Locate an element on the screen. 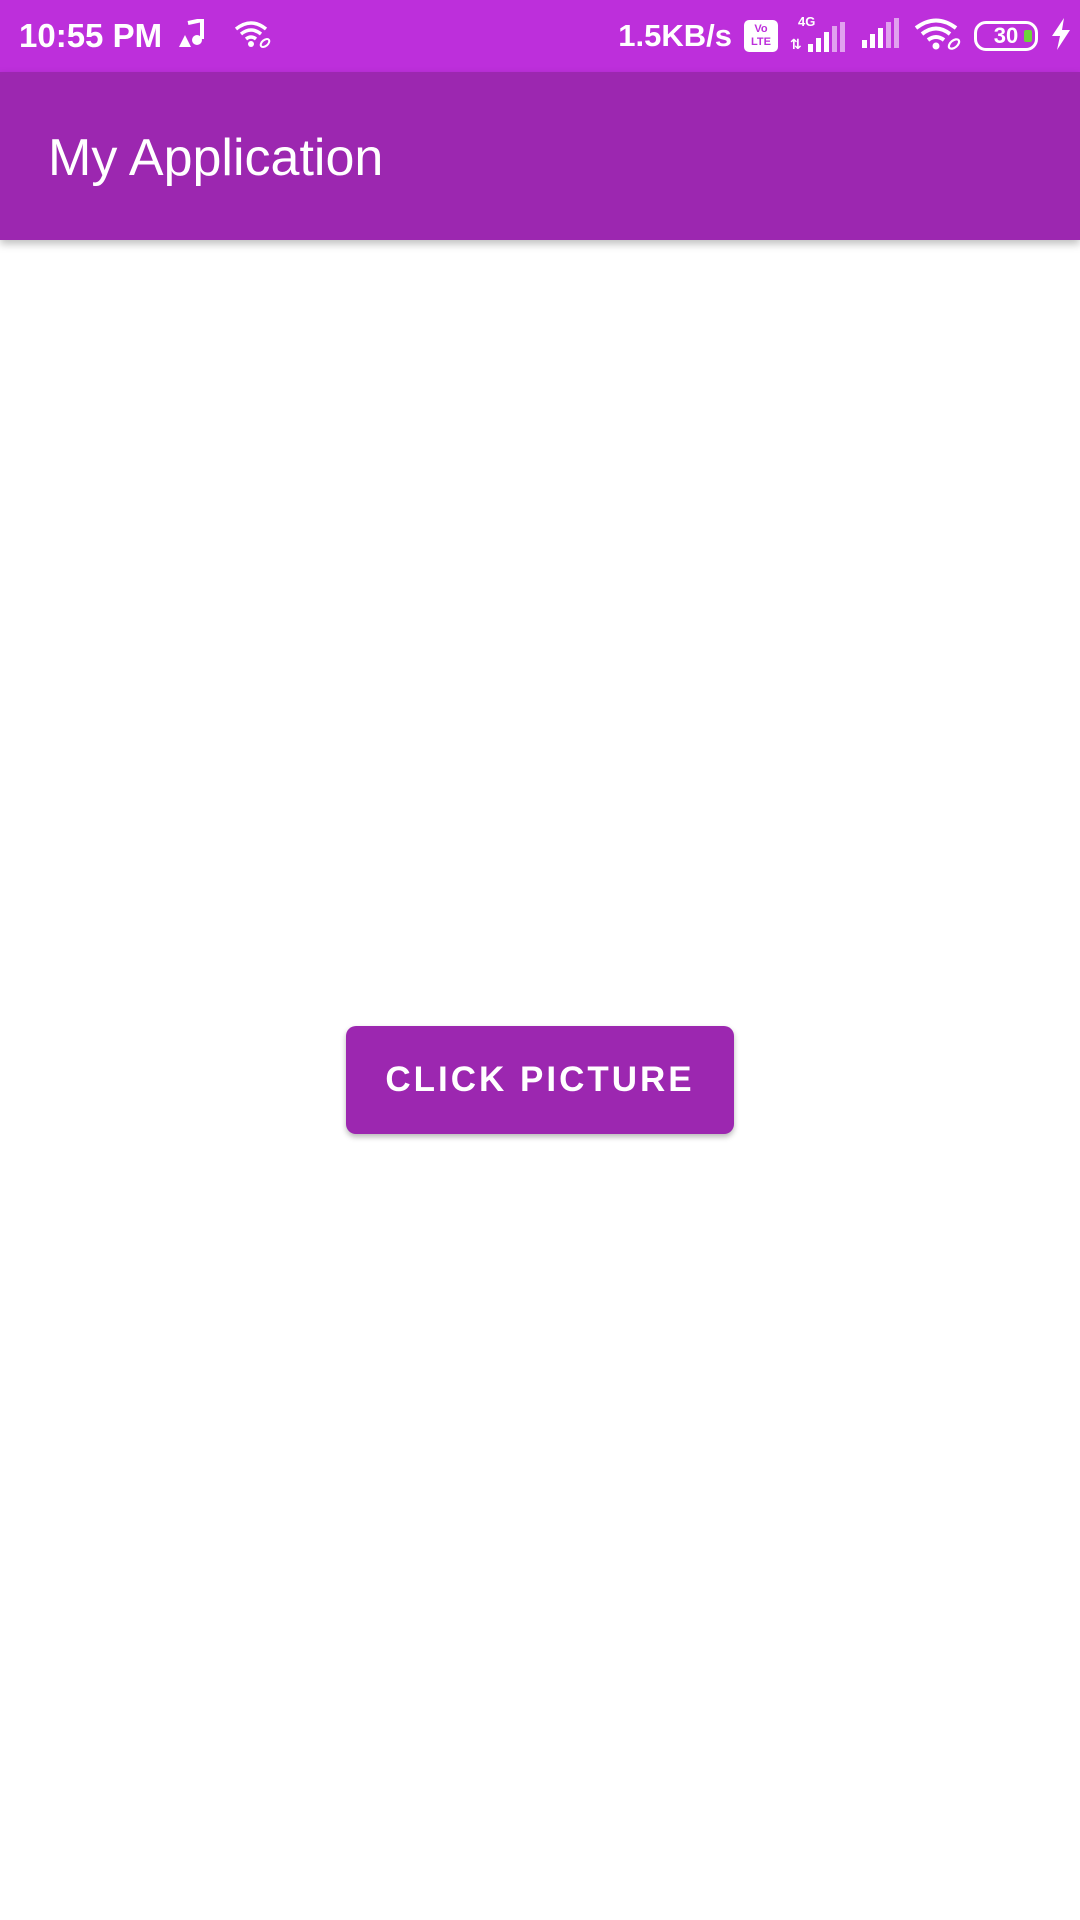 This screenshot has height=1920, width=1080. battery-fill is located at coordinates (1028, 36).